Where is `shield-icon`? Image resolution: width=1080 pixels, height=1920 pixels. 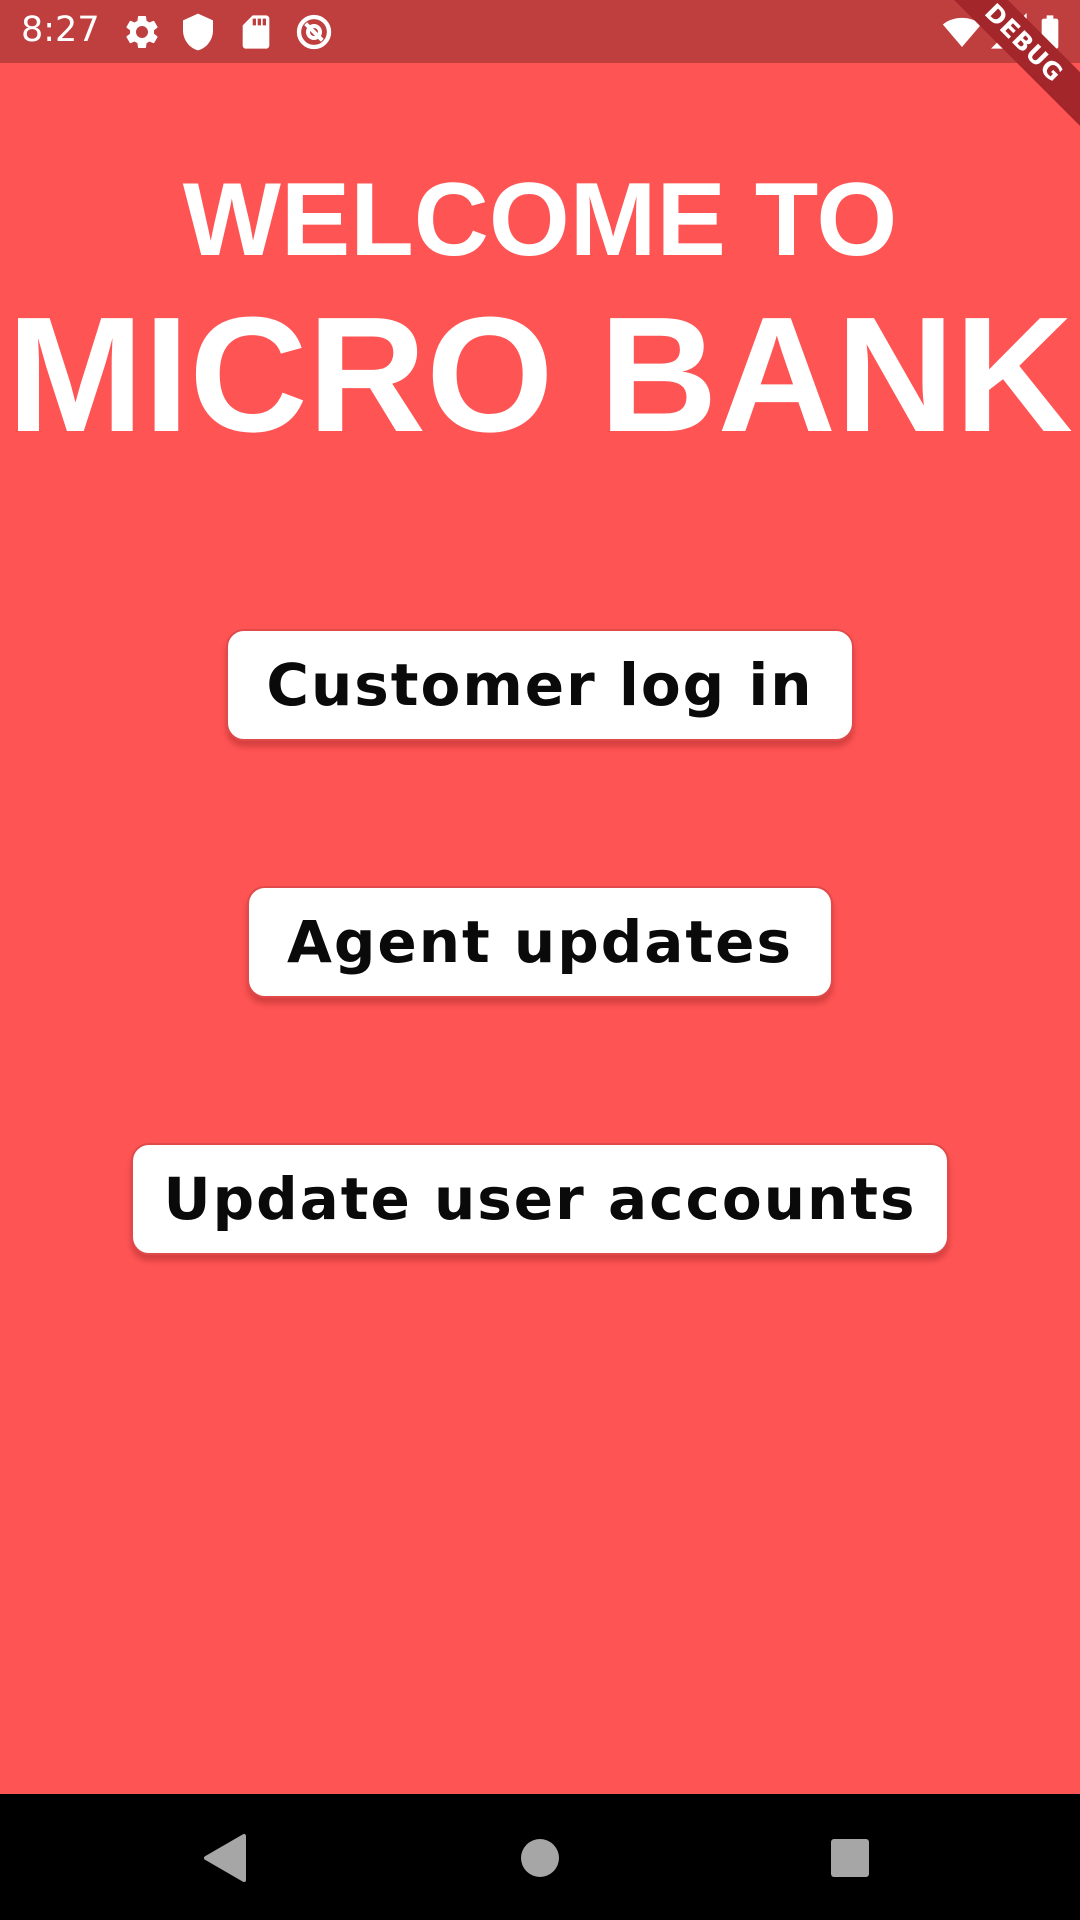 shield-icon is located at coordinates (198, 32).